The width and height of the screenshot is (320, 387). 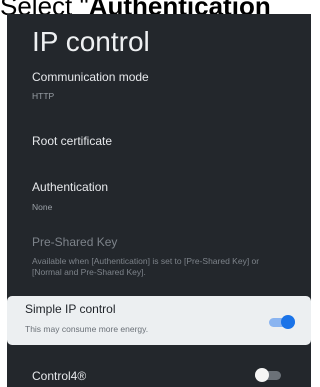 What do you see at coordinates (70, 309) in the screenshot?
I see `setting-label: Simple IP control` at bounding box center [70, 309].